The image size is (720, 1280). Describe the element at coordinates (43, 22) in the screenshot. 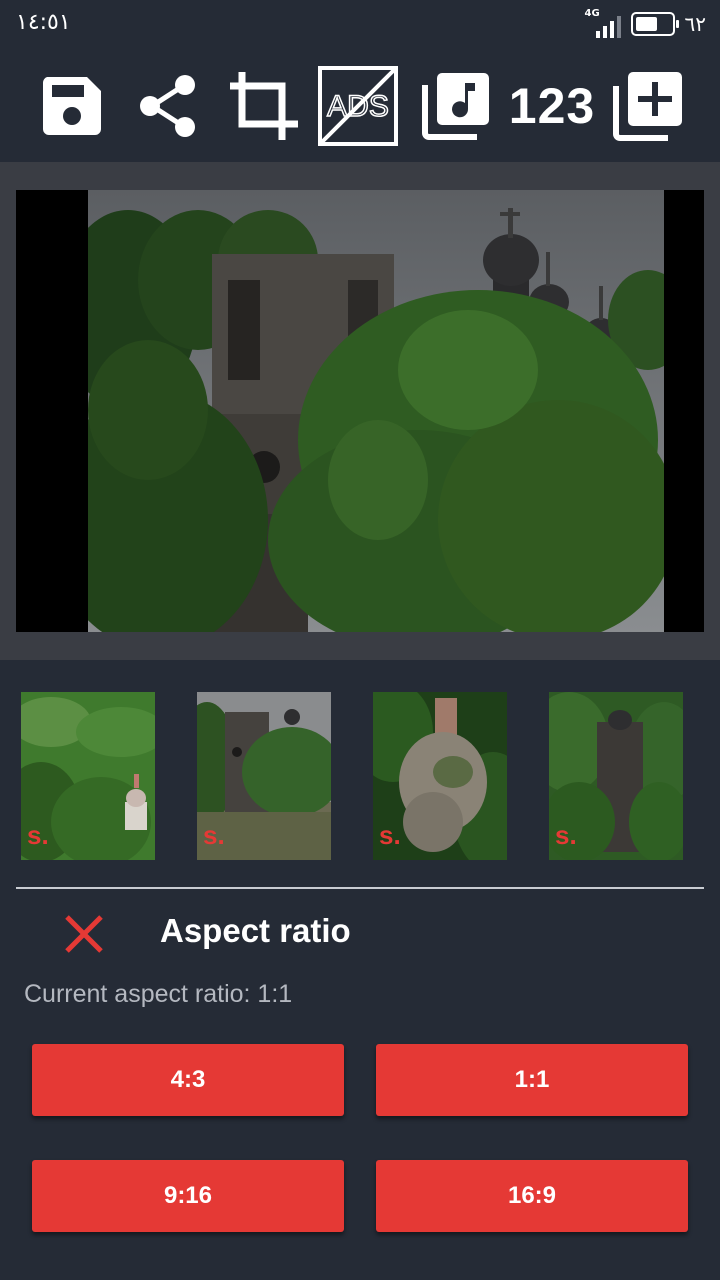

I see `status-time: ١٤:٥١` at that location.